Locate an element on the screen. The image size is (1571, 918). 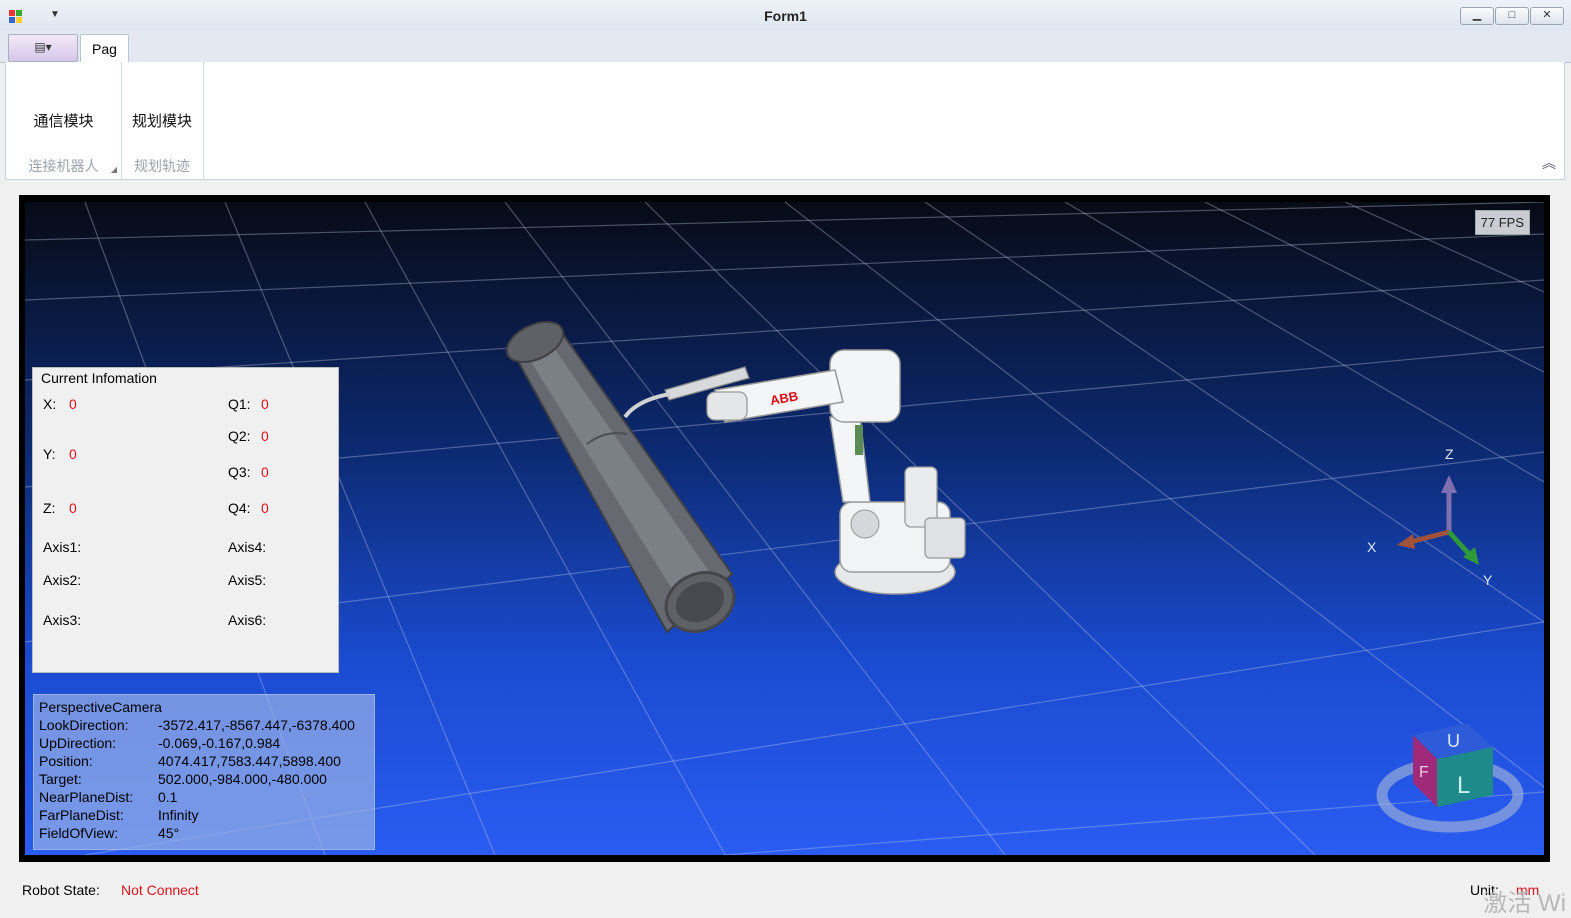
camera-row-label: FarPlaneDist: is located at coordinates (81, 815).